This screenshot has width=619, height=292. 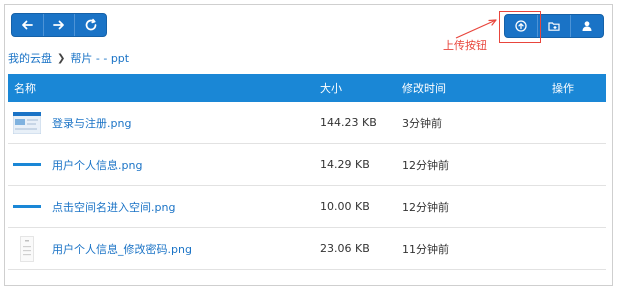 What do you see at coordinates (30, 58) in the screenshot?
I see `breadcrumb-root: 我的云盘` at bounding box center [30, 58].